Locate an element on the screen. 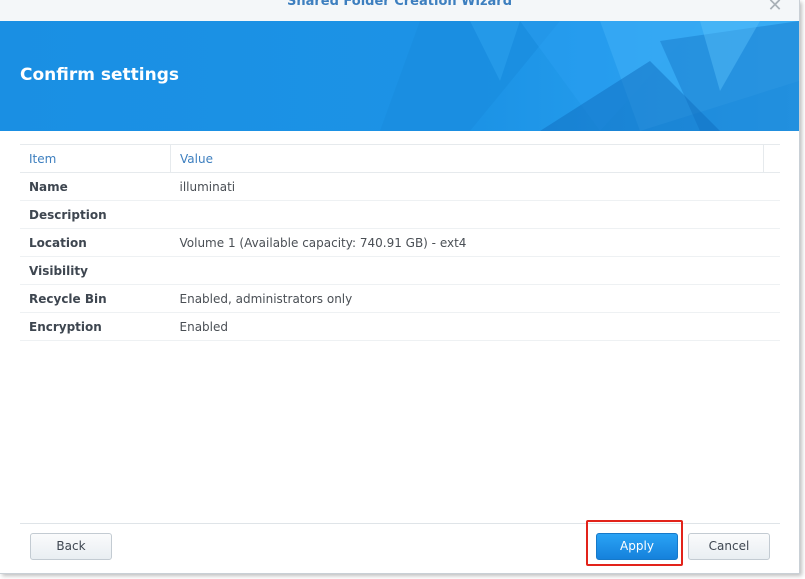  table-row: Visibility is located at coordinates (400, 270).